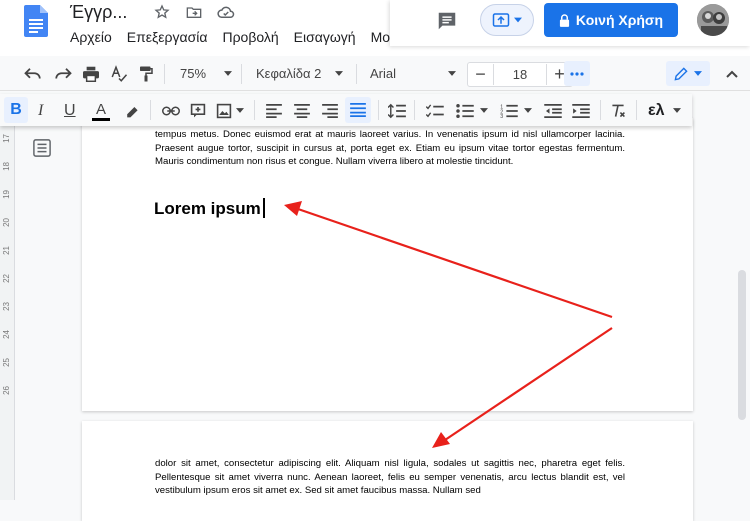 The image size is (750, 521). What do you see at coordinates (564, 20) in the screenshot?
I see `lock-icon` at bounding box center [564, 20].